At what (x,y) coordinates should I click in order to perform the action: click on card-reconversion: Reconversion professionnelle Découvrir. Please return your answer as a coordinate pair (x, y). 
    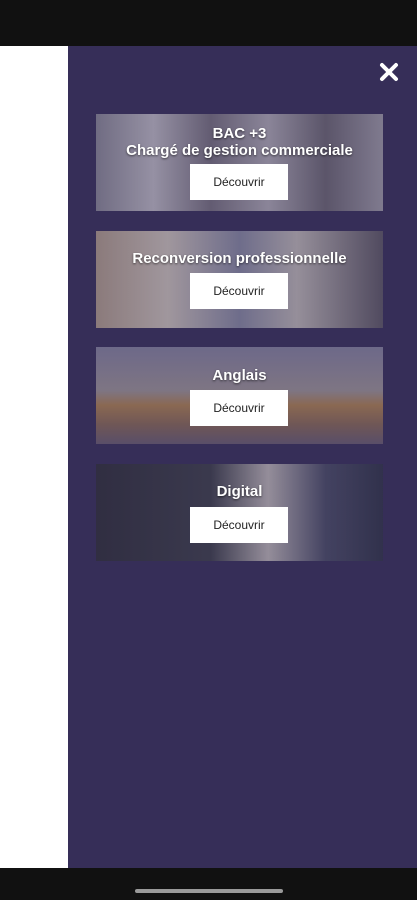
    Looking at the image, I should click on (239, 279).